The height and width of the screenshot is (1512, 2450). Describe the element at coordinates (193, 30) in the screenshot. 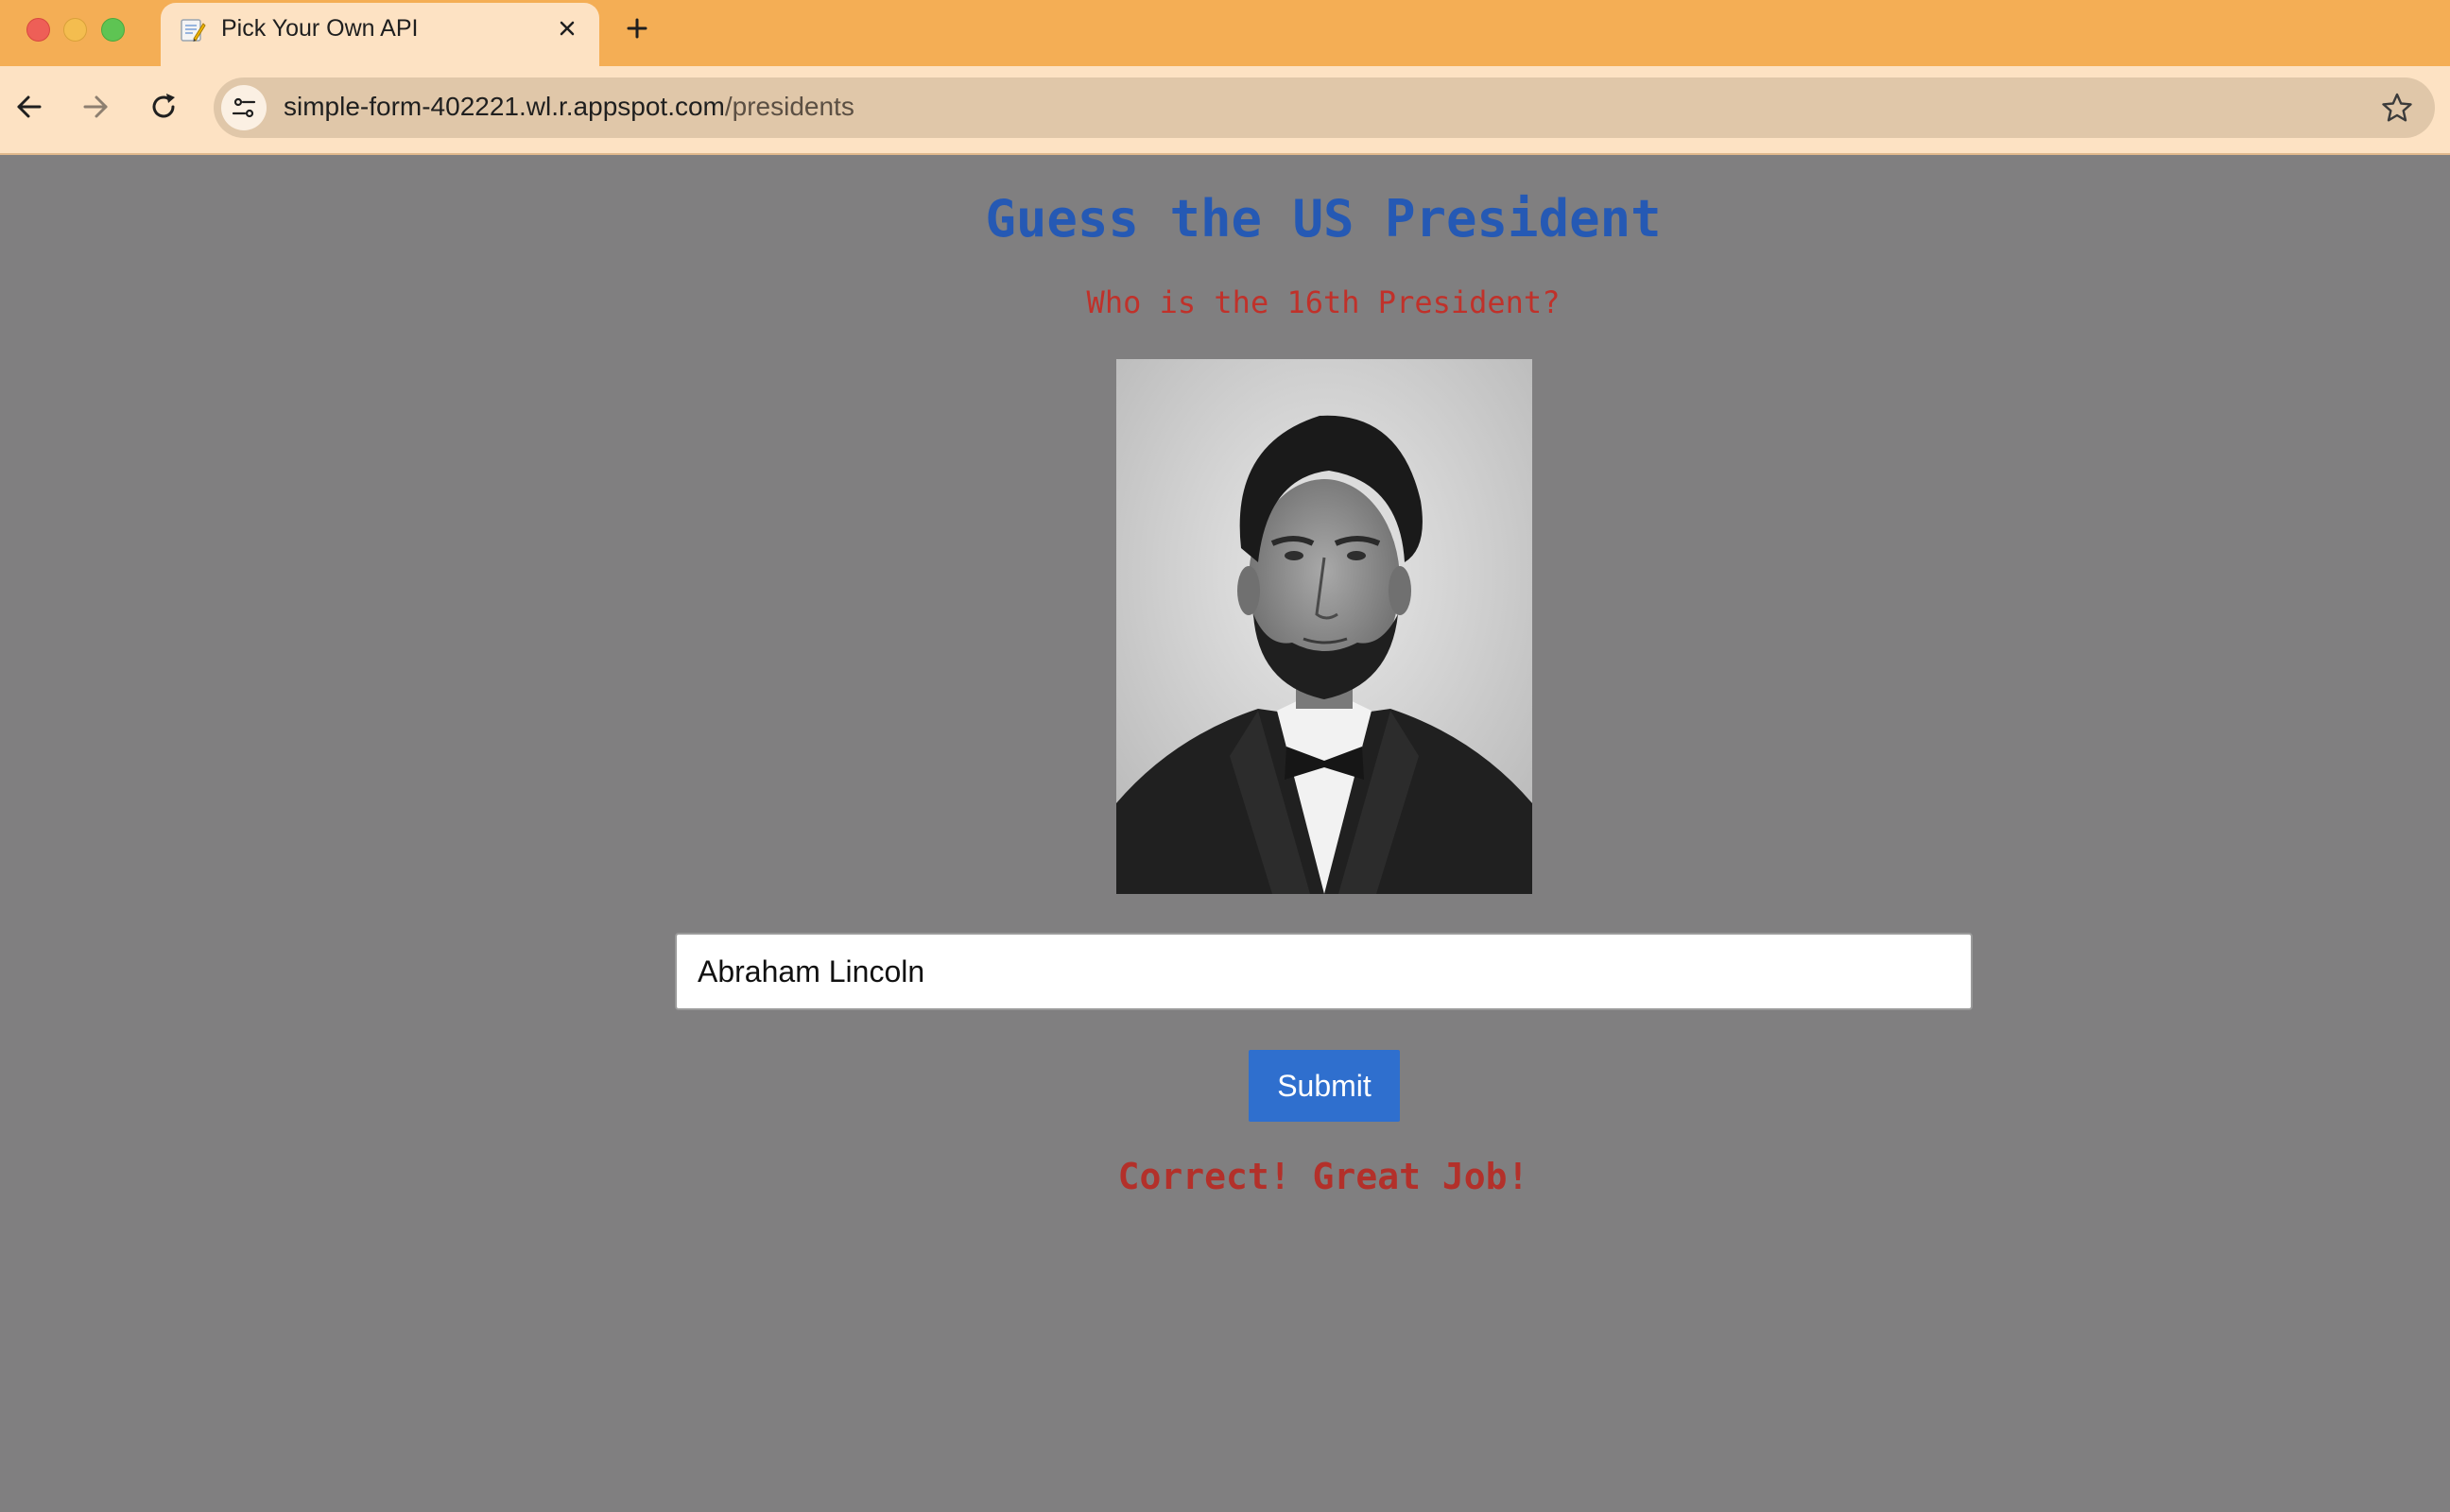

I see `memo-icon` at that location.